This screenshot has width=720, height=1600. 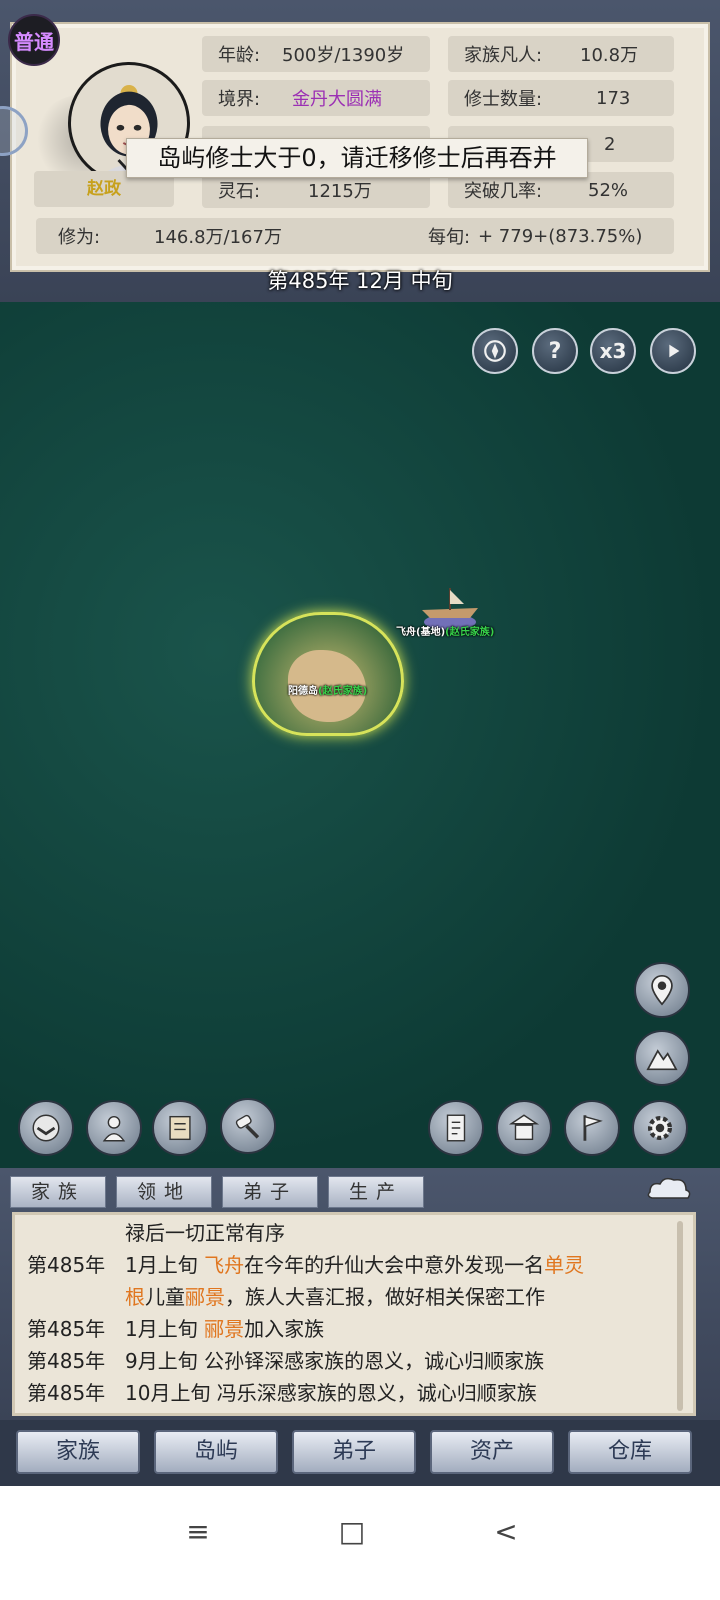 What do you see at coordinates (225, 1329) in the screenshot?
I see `log-text: 1月上旬 郦景加入家族` at bounding box center [225, 1329].